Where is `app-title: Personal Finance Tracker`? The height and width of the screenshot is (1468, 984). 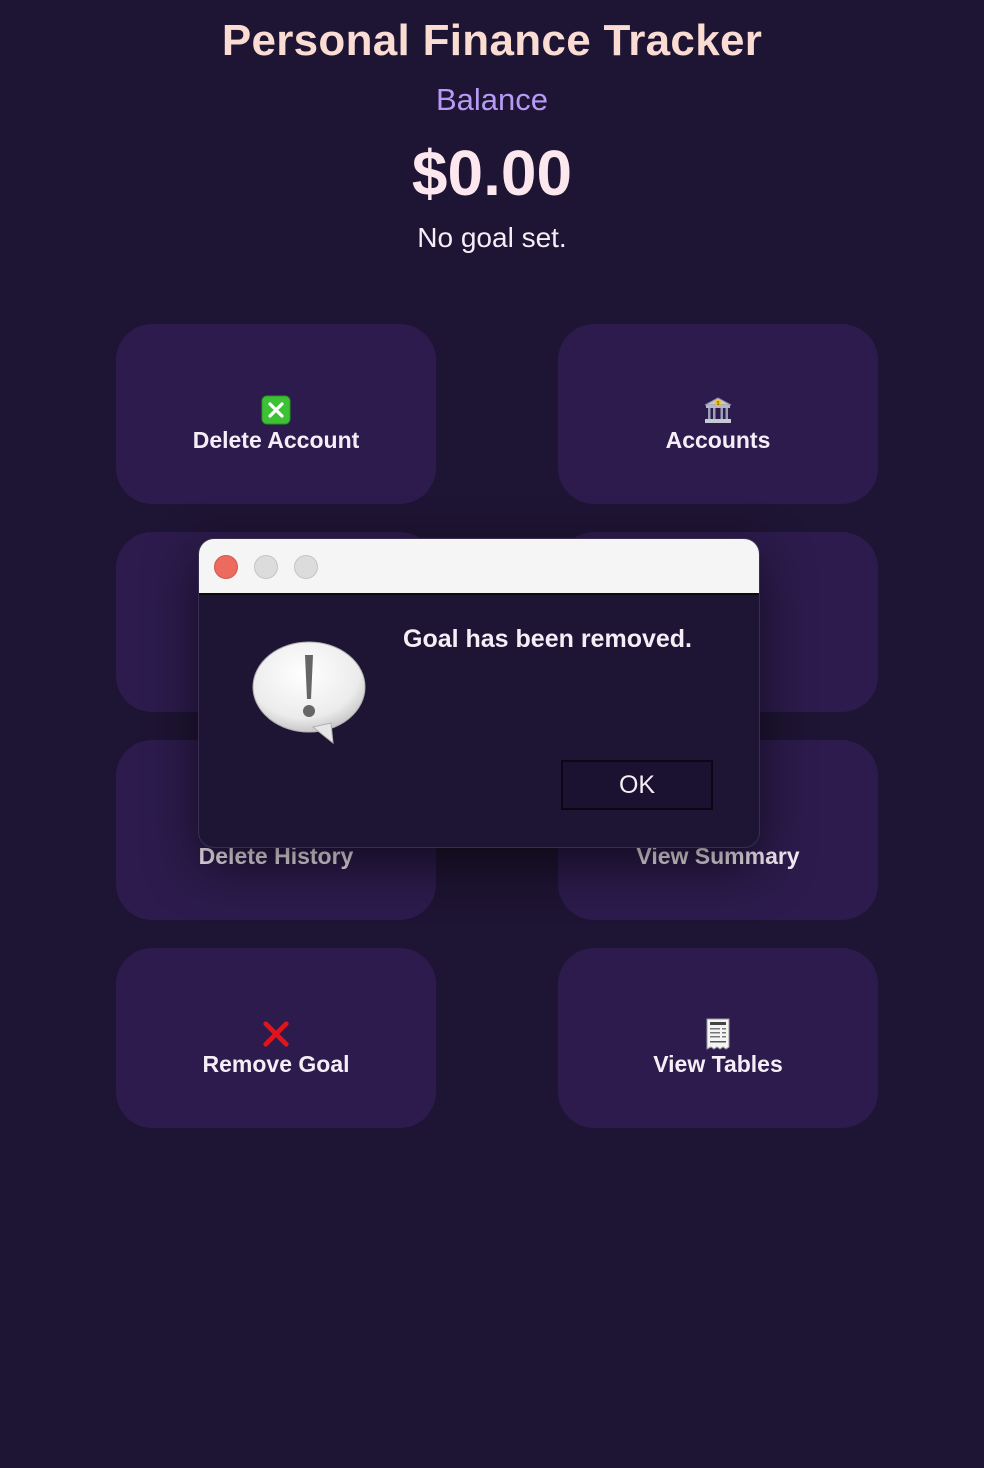 app-title: Personal Finance Tracker is located at coordinates (492, 40).